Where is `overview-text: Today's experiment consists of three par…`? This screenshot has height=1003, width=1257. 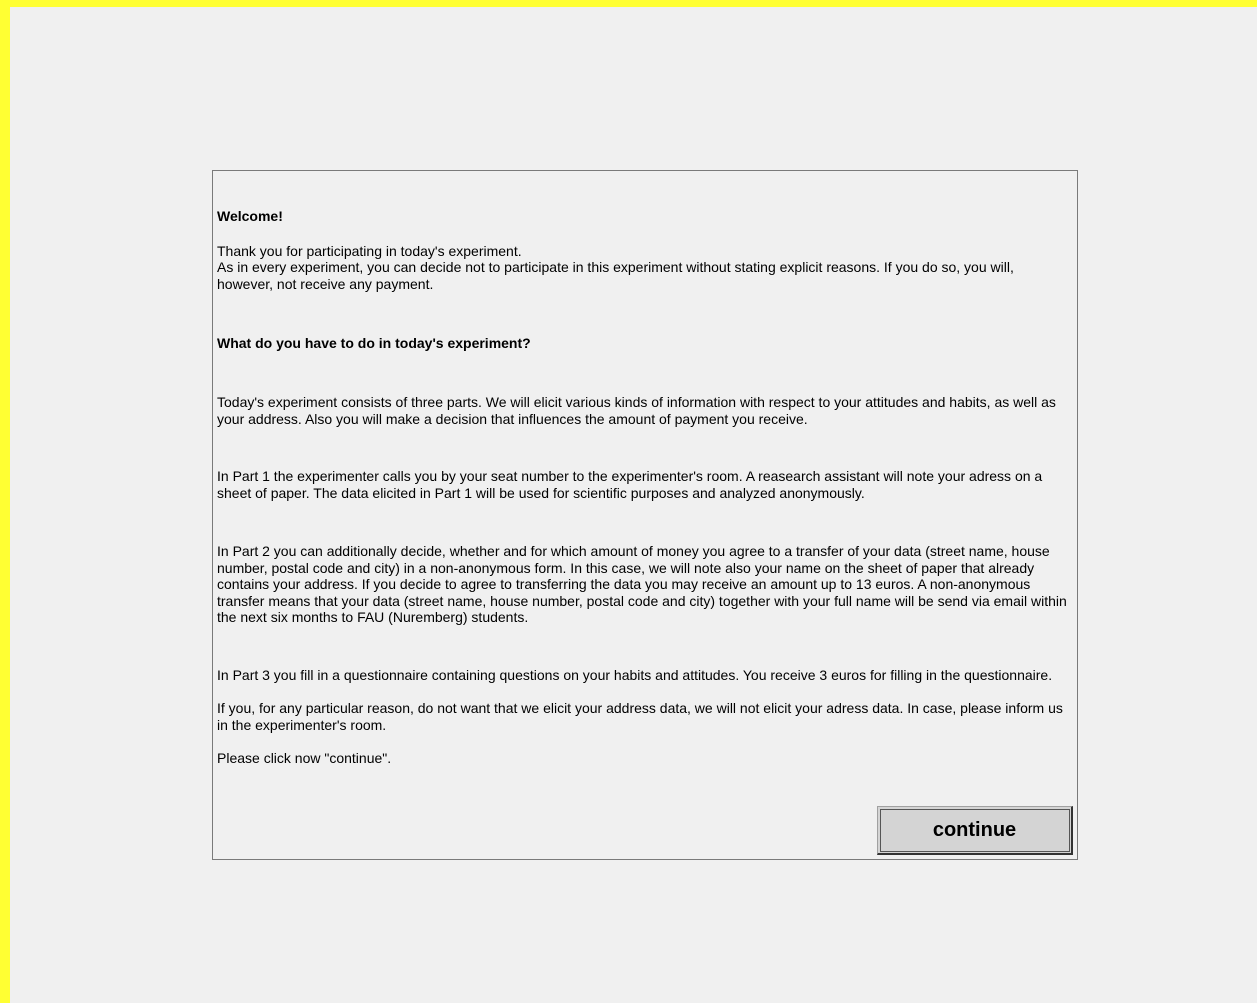 overview-text: Today's experiment consists of three par… is located at coordinates (636, 410).